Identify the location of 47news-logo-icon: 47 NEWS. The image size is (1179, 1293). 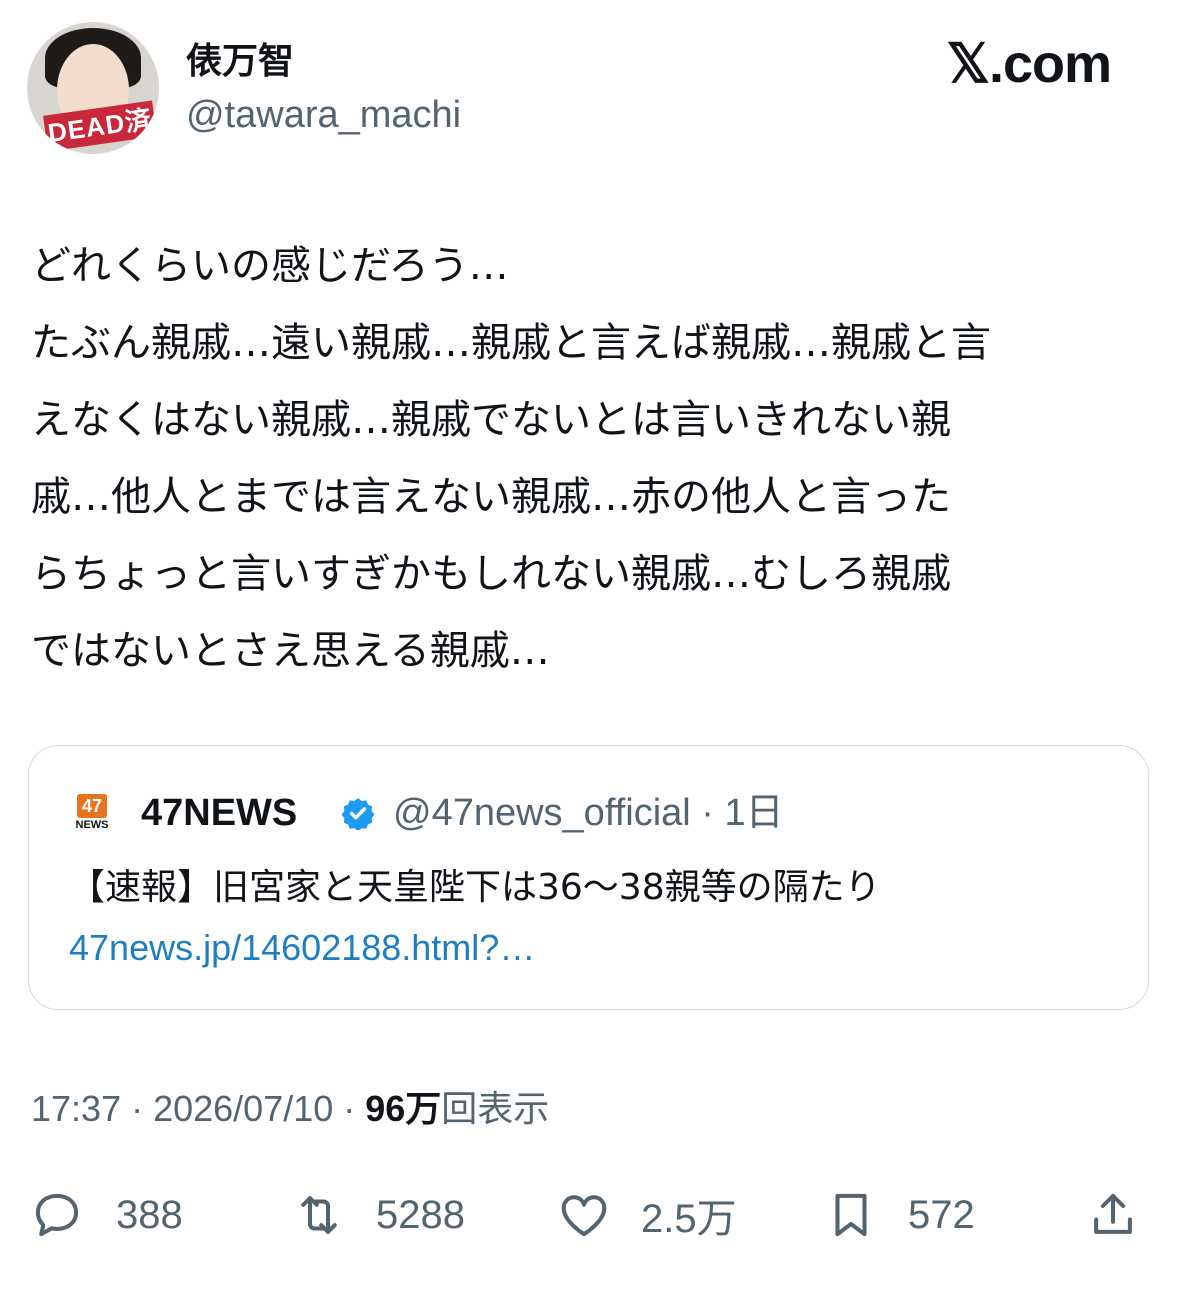
(92, 817).